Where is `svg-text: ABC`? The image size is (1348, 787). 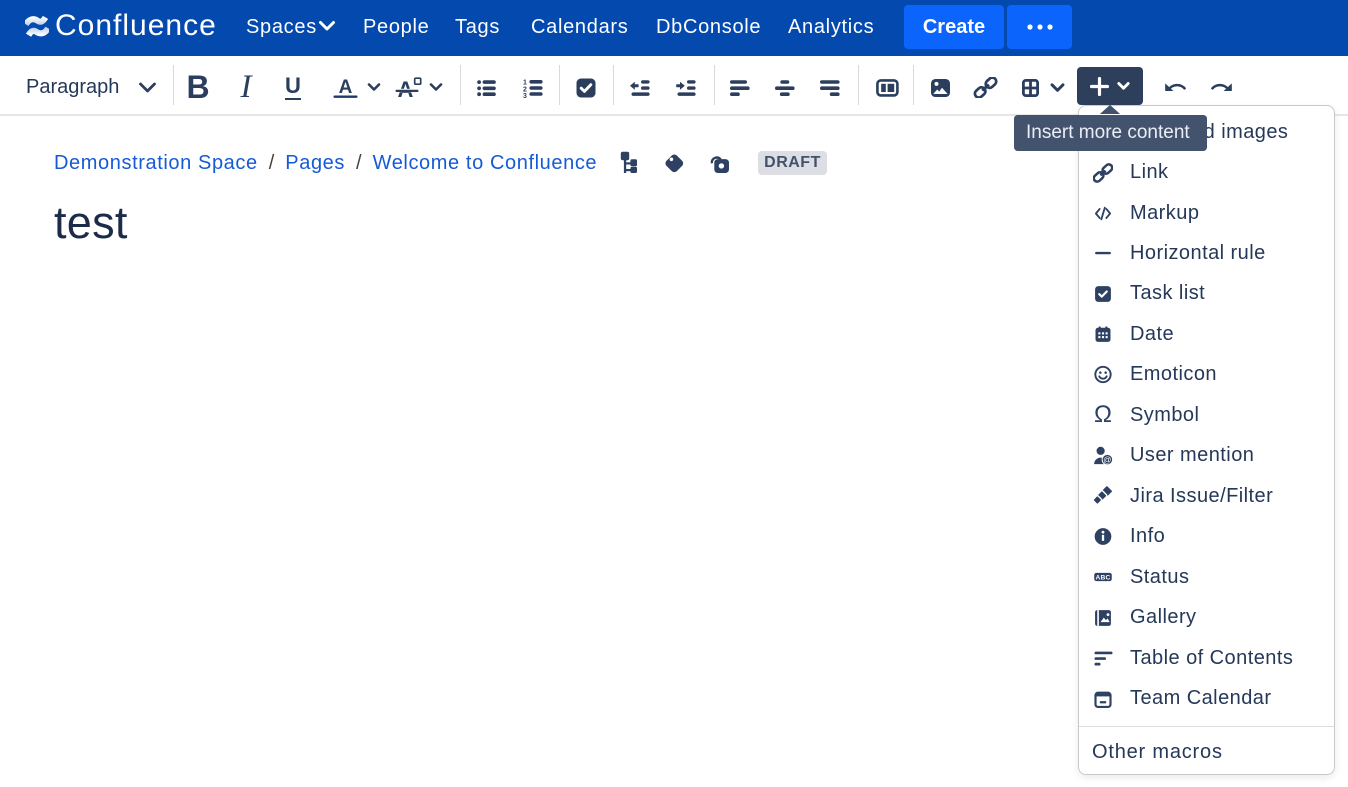 svg-text: ABC is located at coordinates (1103, 577).